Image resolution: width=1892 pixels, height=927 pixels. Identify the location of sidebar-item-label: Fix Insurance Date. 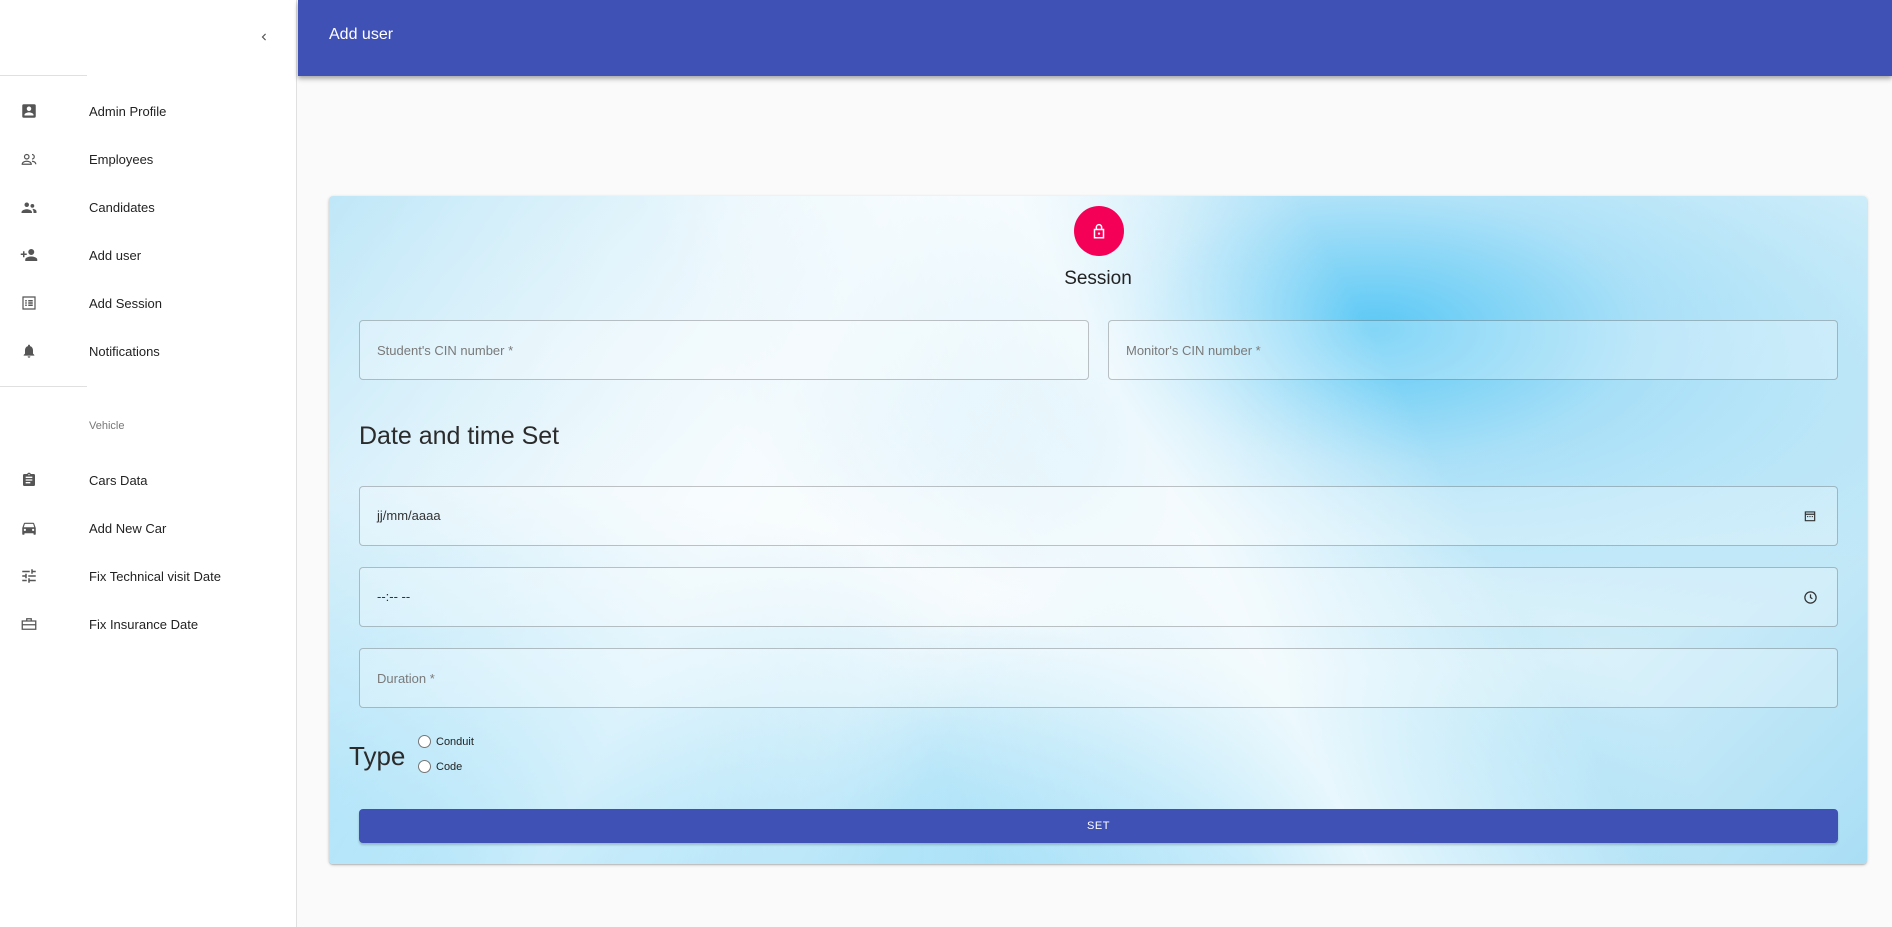
(144, 624).